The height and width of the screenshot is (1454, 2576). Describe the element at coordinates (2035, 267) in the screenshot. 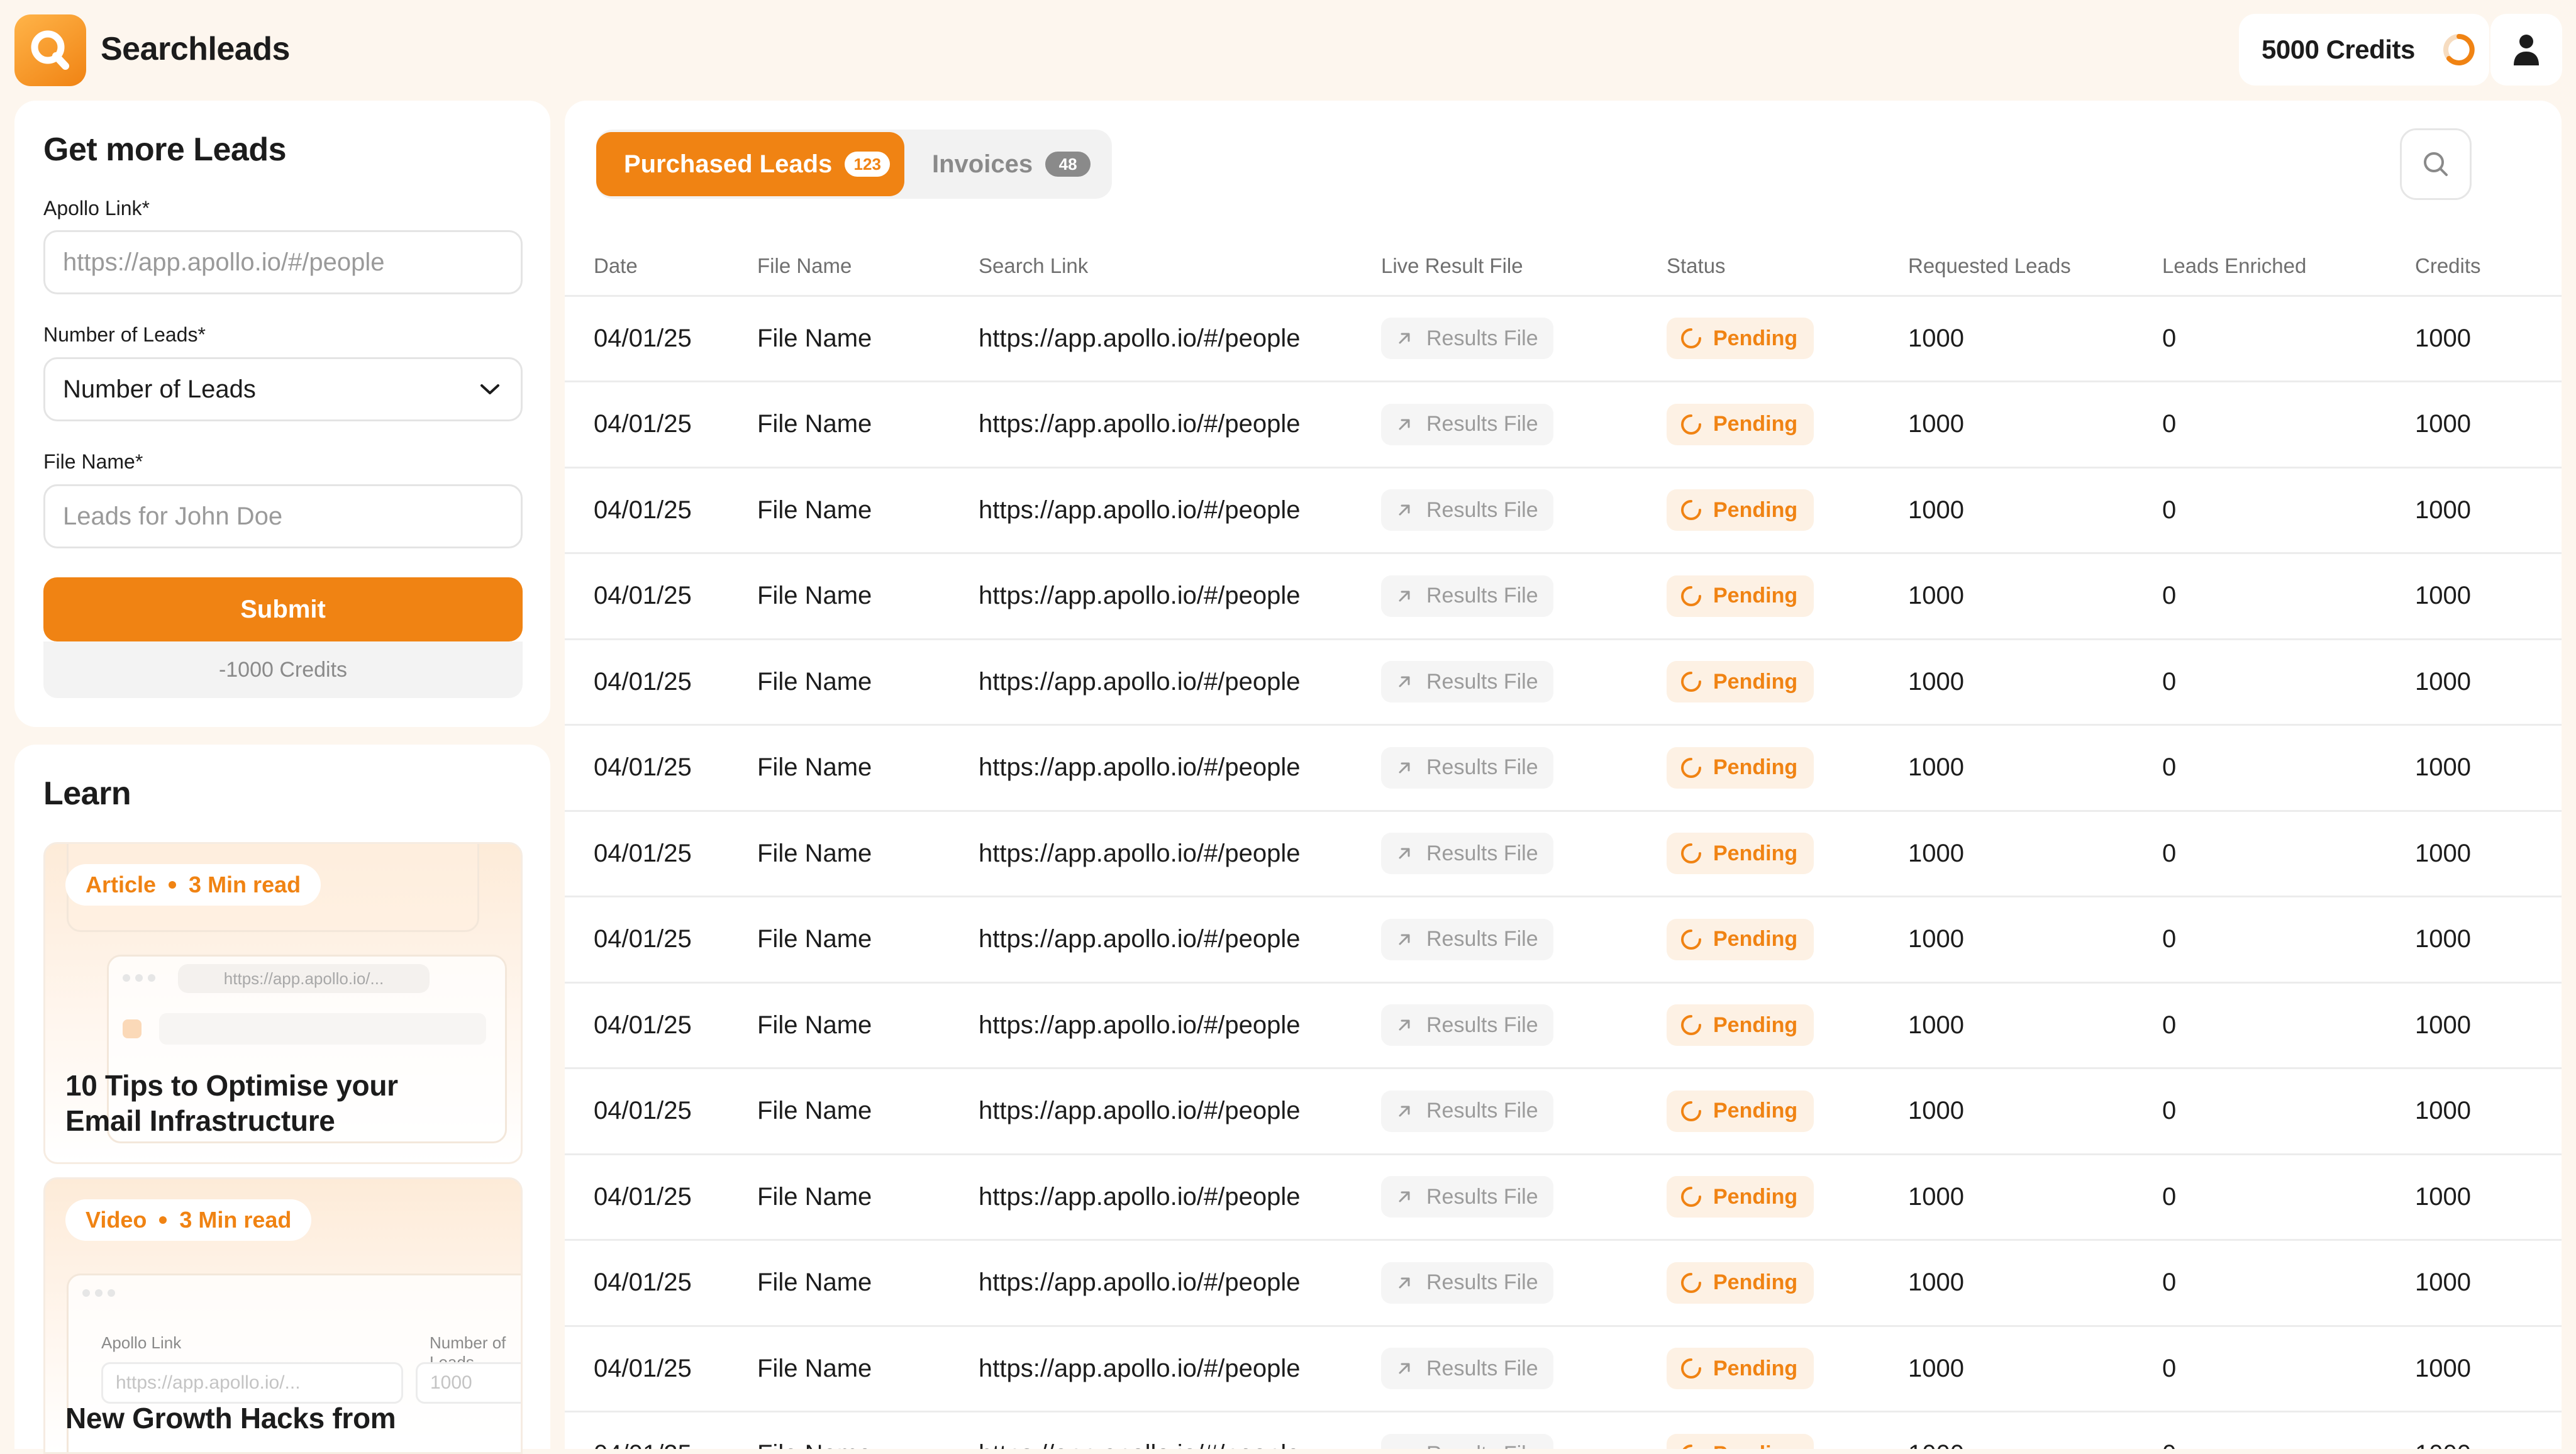

I see `column-header: Requested Leads` at that location.